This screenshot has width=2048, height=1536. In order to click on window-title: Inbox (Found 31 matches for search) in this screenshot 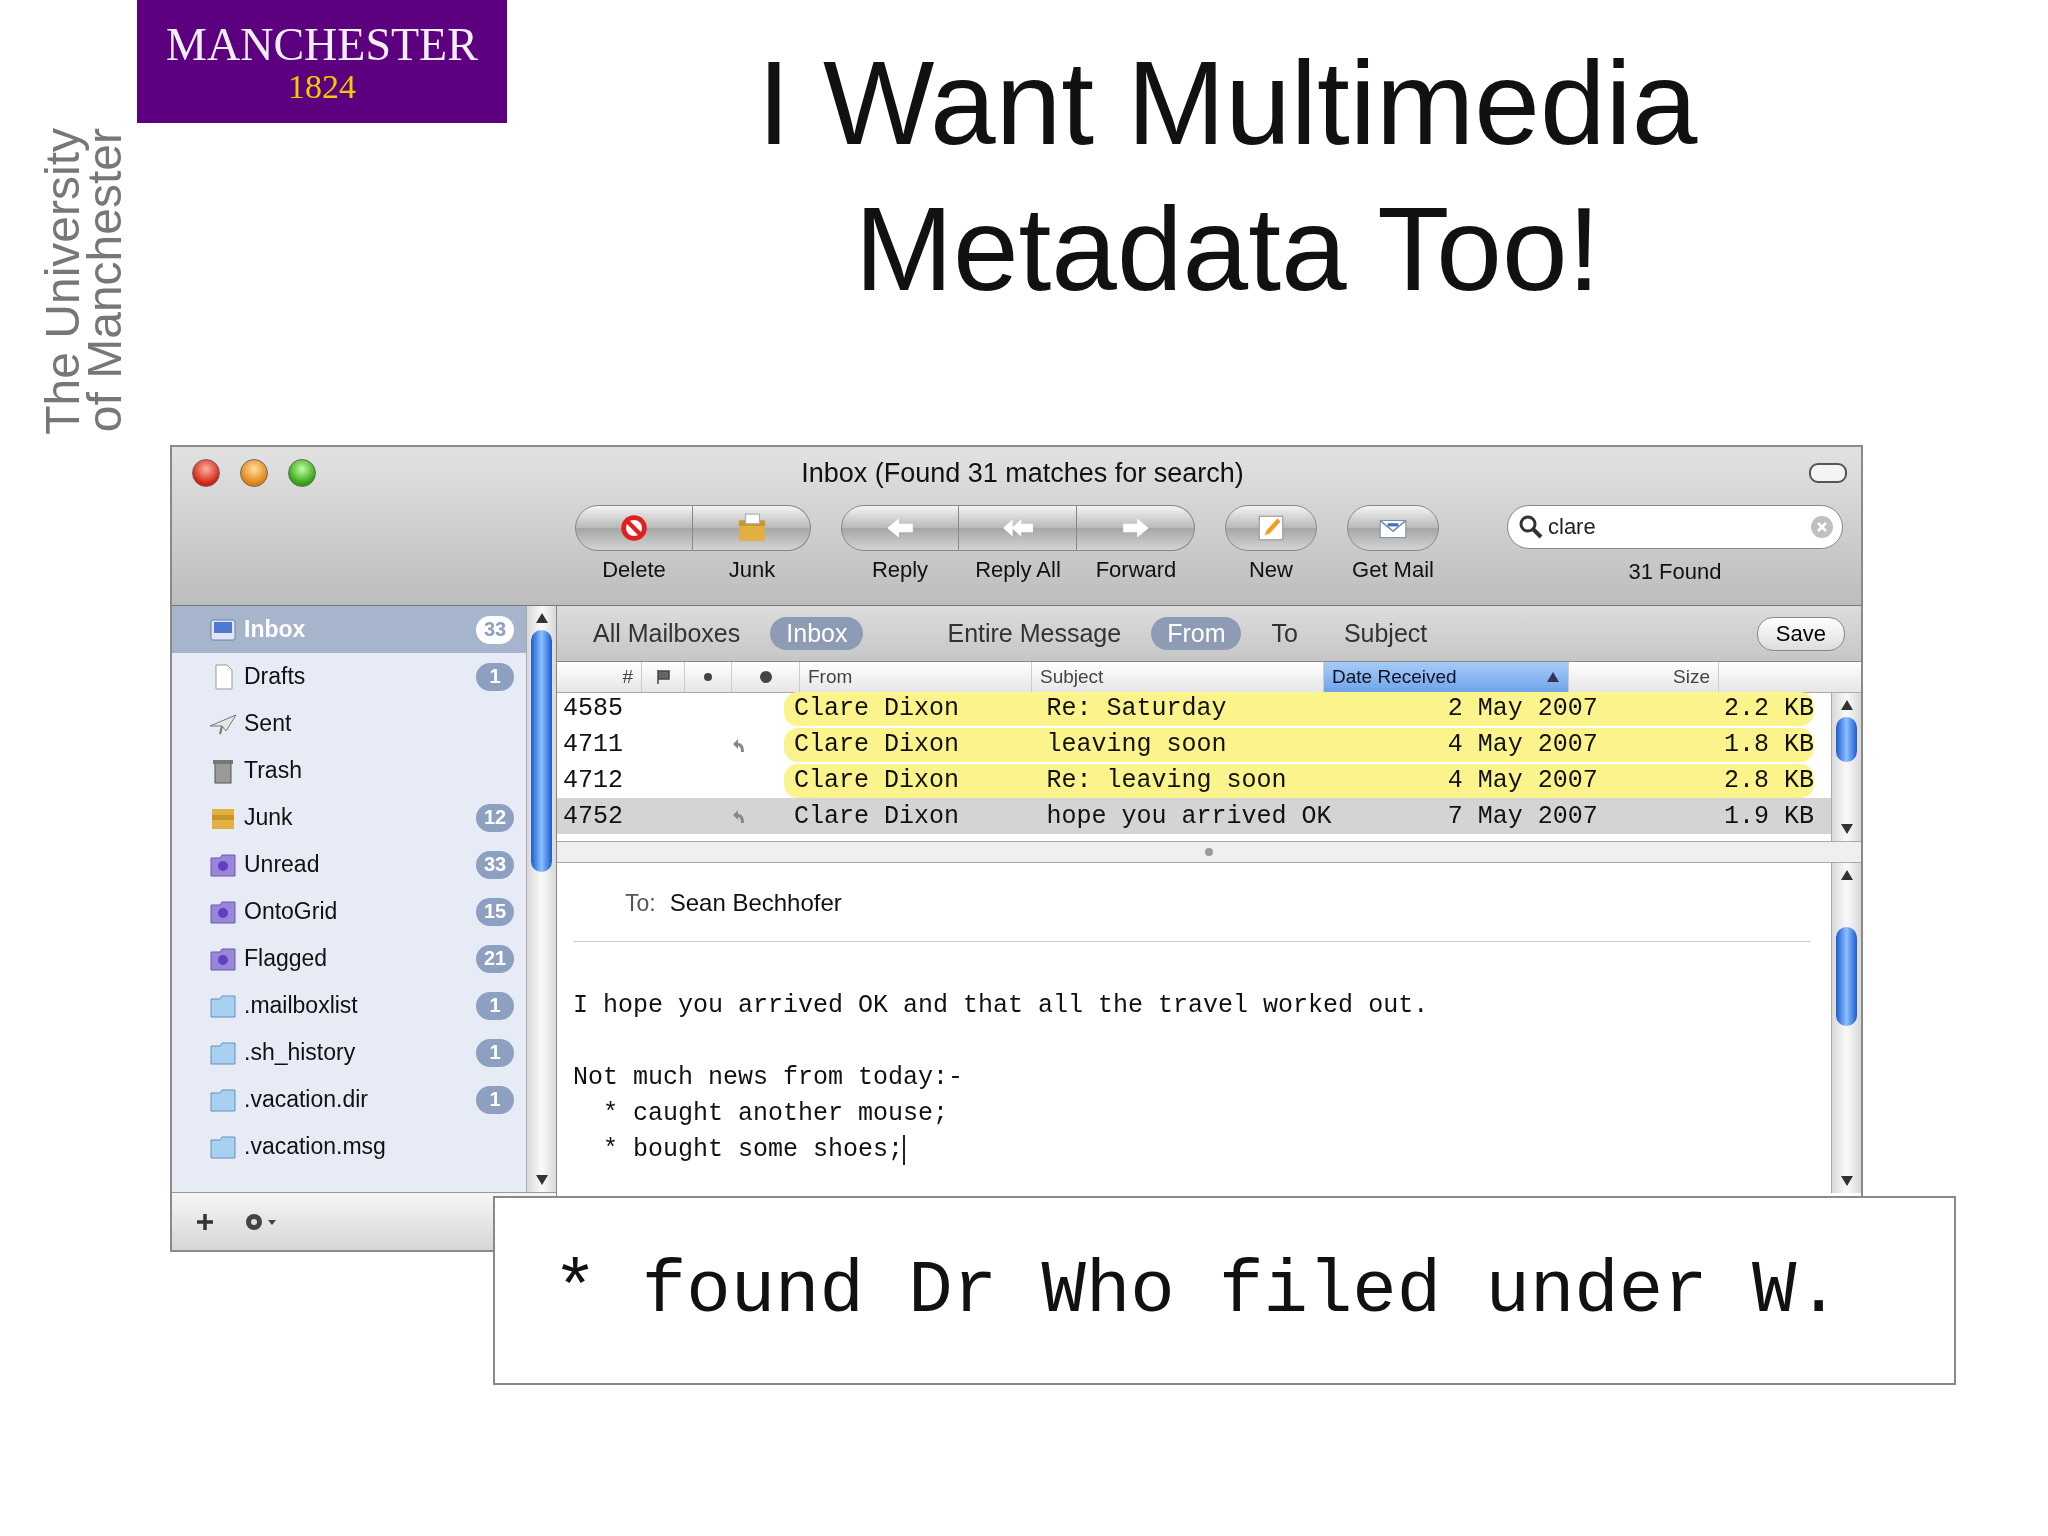, I will do `click(1022, 473)`.